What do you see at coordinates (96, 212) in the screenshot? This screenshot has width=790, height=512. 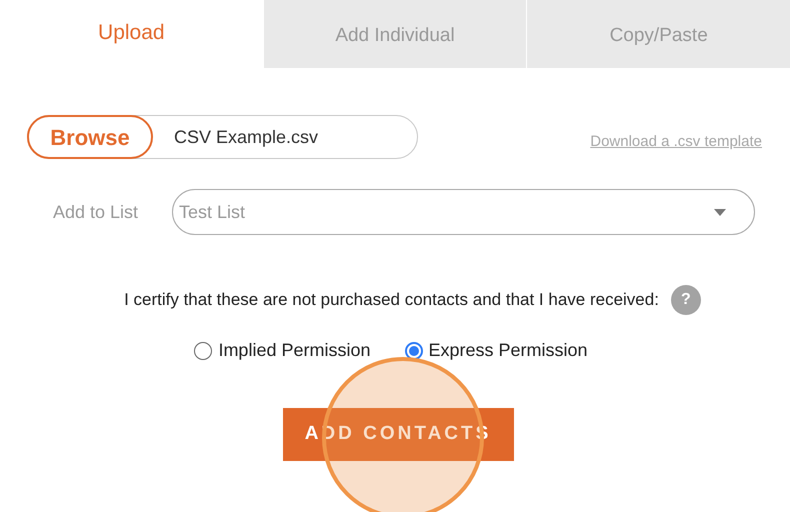 I see `add-to-list-label: Add to List` at bounding box center [96, 212].